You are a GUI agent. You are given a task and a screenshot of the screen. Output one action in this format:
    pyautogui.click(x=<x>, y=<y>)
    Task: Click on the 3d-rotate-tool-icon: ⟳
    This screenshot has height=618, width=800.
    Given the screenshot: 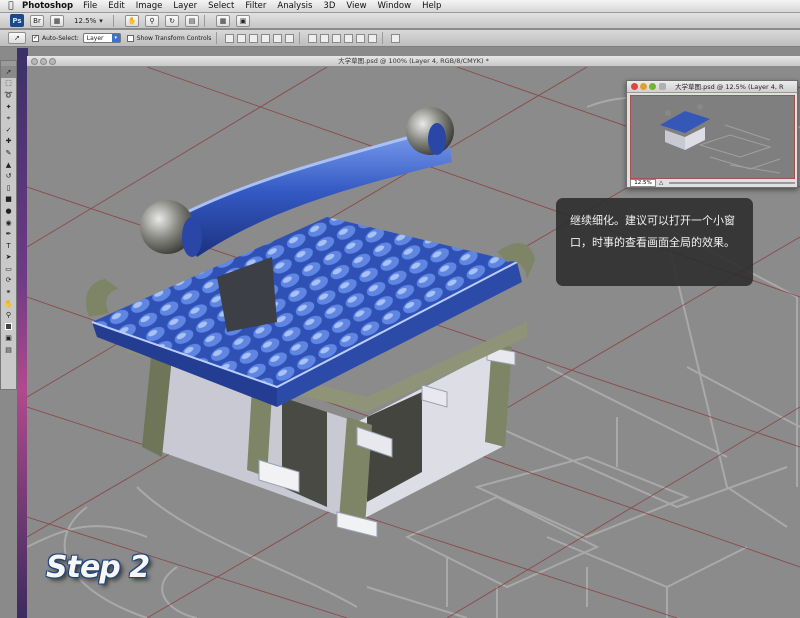 What is the action you would take?
    pyautogui.click(x=8, y=281)
    